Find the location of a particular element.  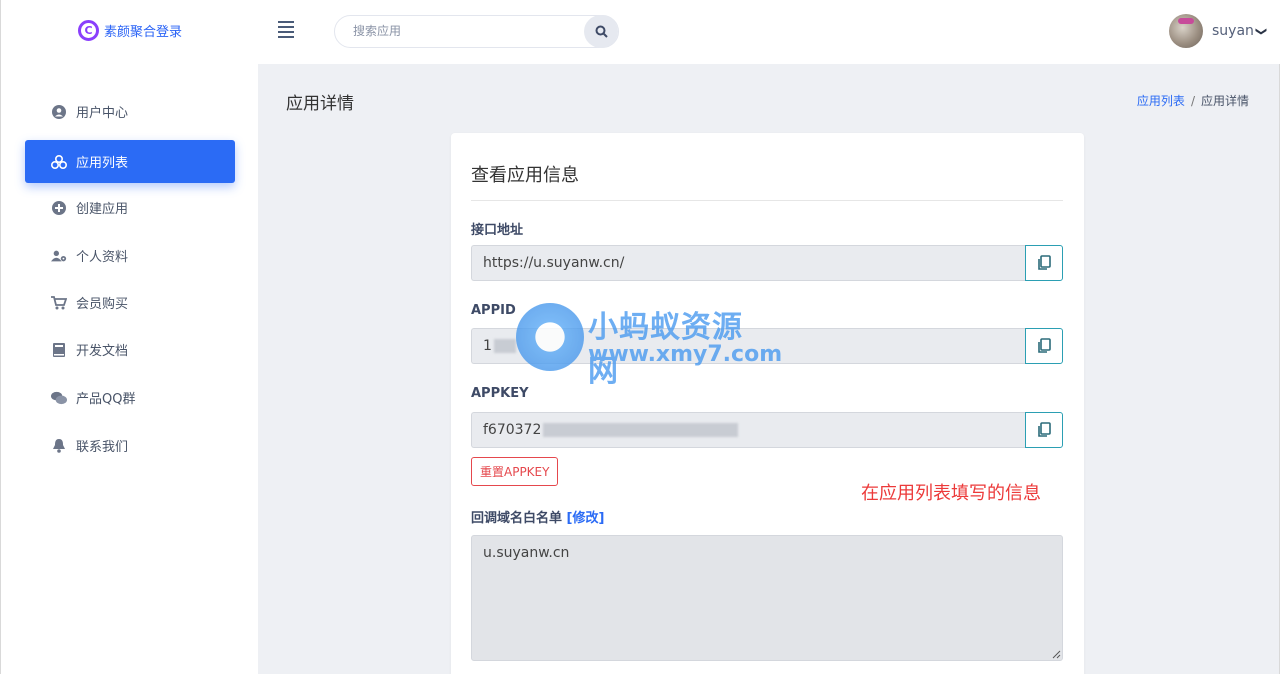

user-circle-icon is located at coordinates (59, 112).